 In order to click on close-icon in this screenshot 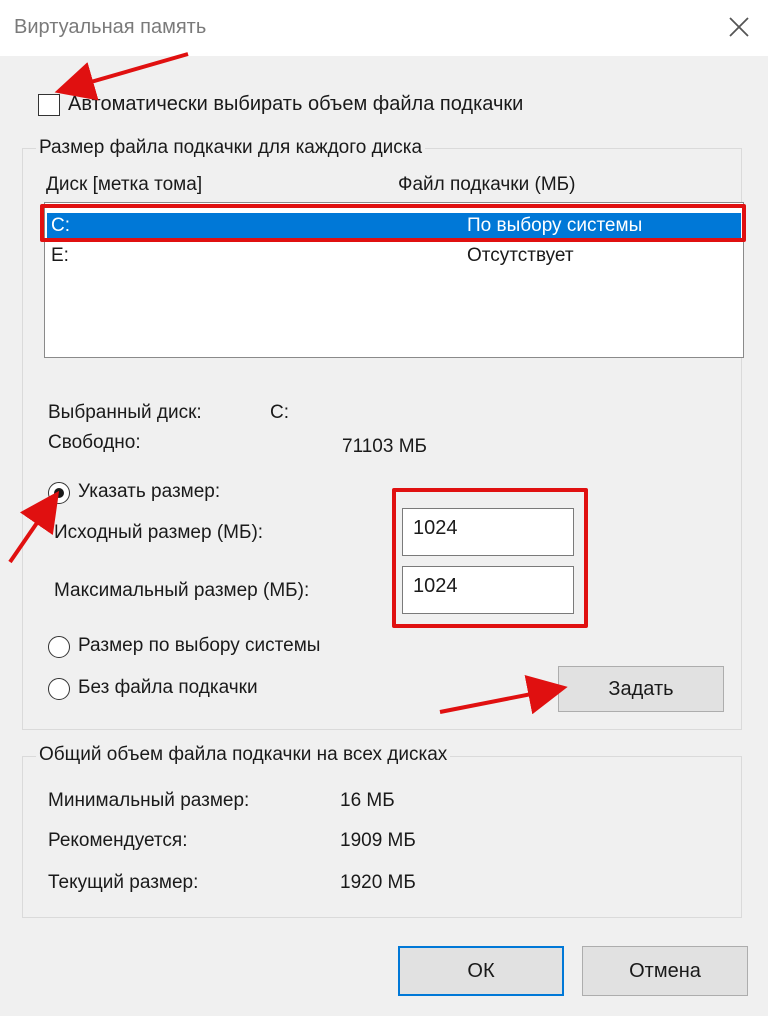, I will do `click(739, 27)`.